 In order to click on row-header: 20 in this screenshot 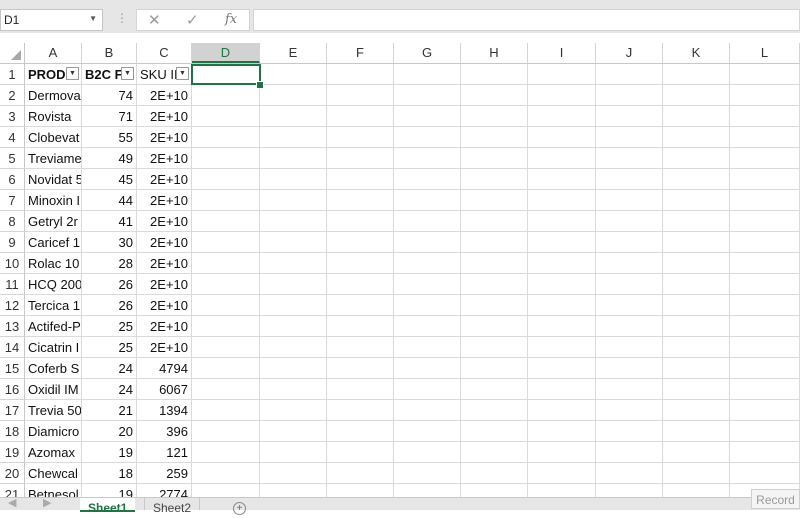, I will do `click(12, 473)`.